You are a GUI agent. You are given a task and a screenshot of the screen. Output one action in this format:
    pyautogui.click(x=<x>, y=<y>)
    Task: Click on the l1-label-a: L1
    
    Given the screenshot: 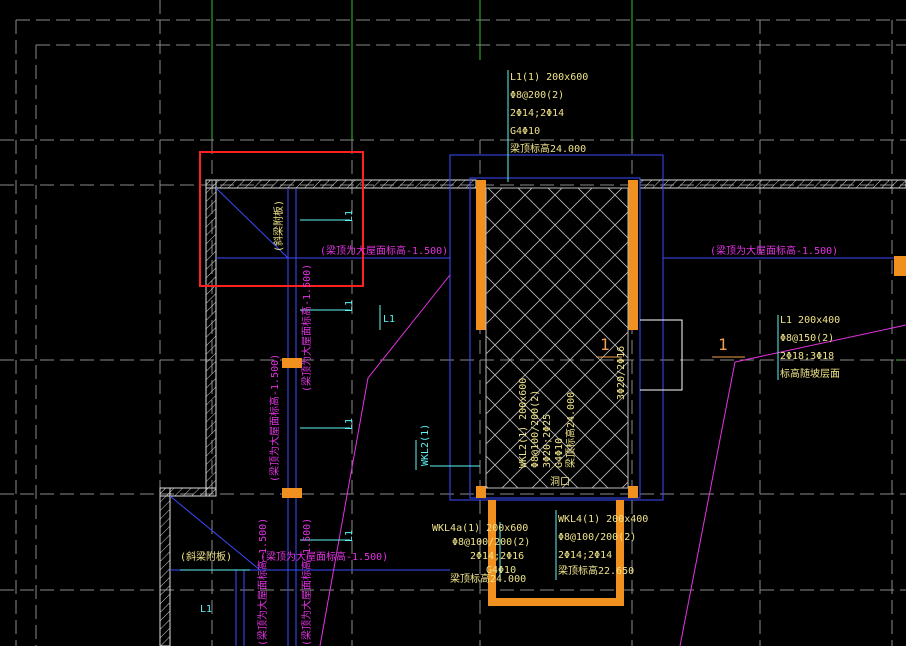 What is the action you would take?
    pyautogui.click(x=349, y=216)
    